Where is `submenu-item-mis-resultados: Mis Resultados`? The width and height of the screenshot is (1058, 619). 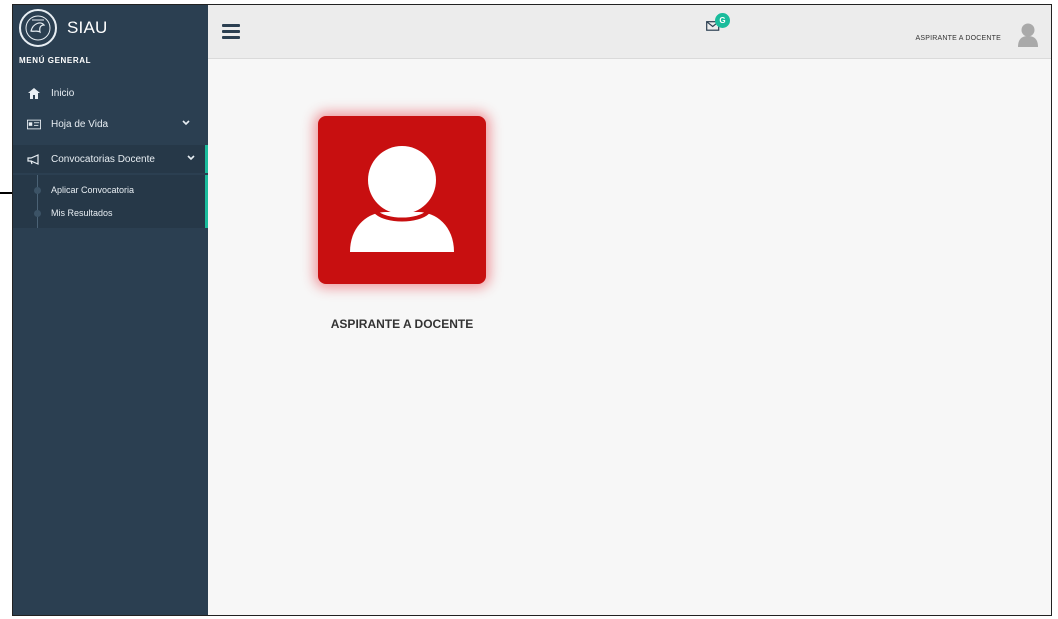 submenu-item-mis-resultados: Mis Resultados is located at coordinates (82, 213).